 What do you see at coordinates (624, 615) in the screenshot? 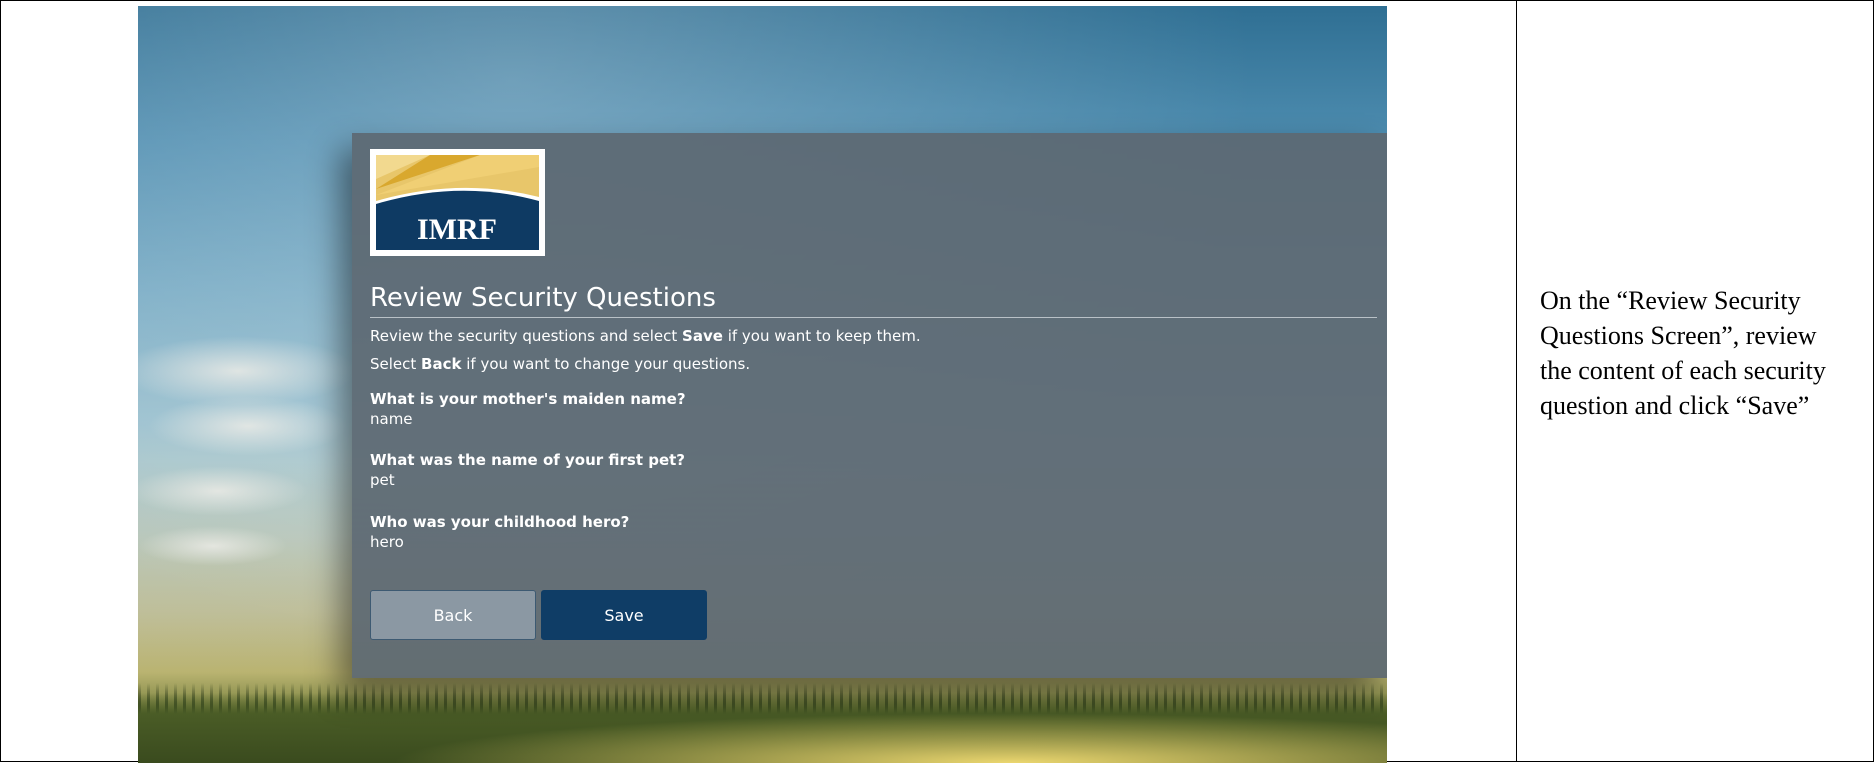
I see `save-button: Save` at bounding box center [624, 615].